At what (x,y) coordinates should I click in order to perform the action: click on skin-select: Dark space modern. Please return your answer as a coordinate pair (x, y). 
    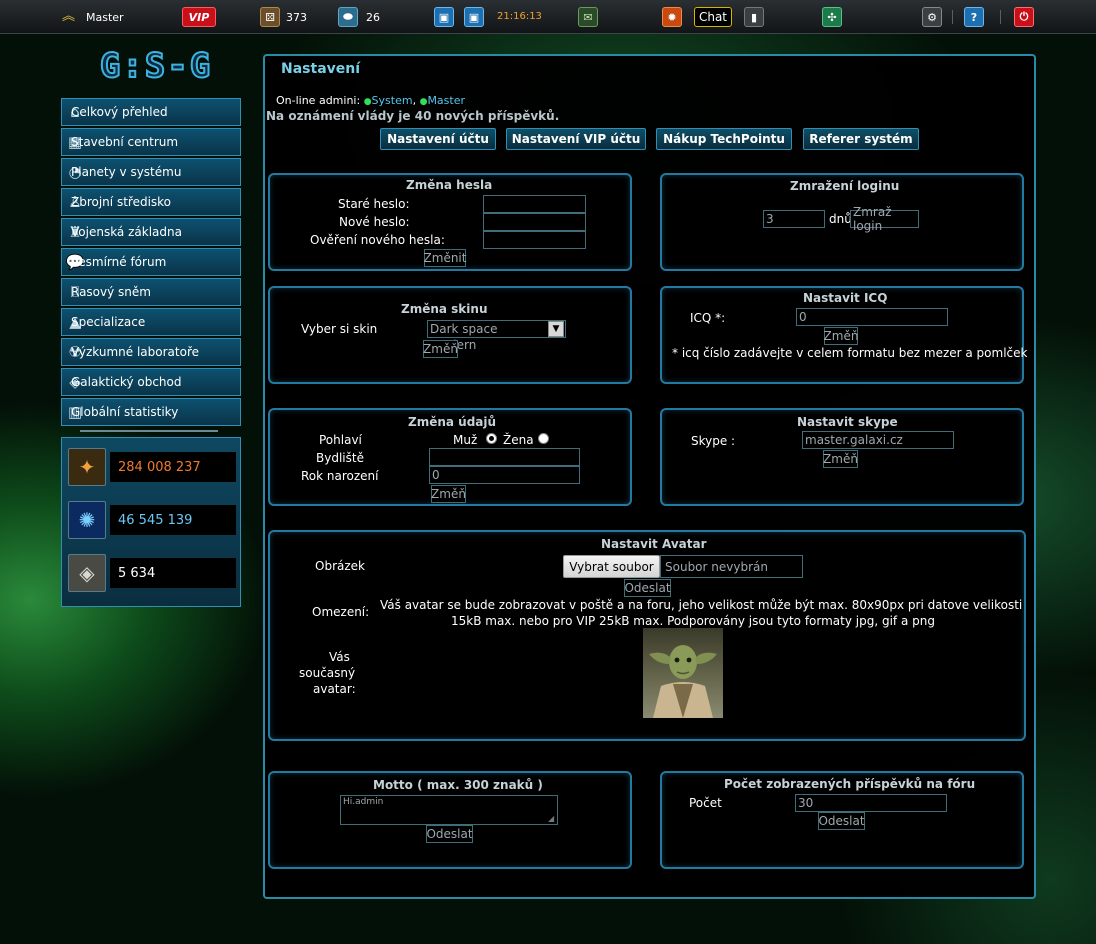
    Looking at the image, I should click on (496, 336).